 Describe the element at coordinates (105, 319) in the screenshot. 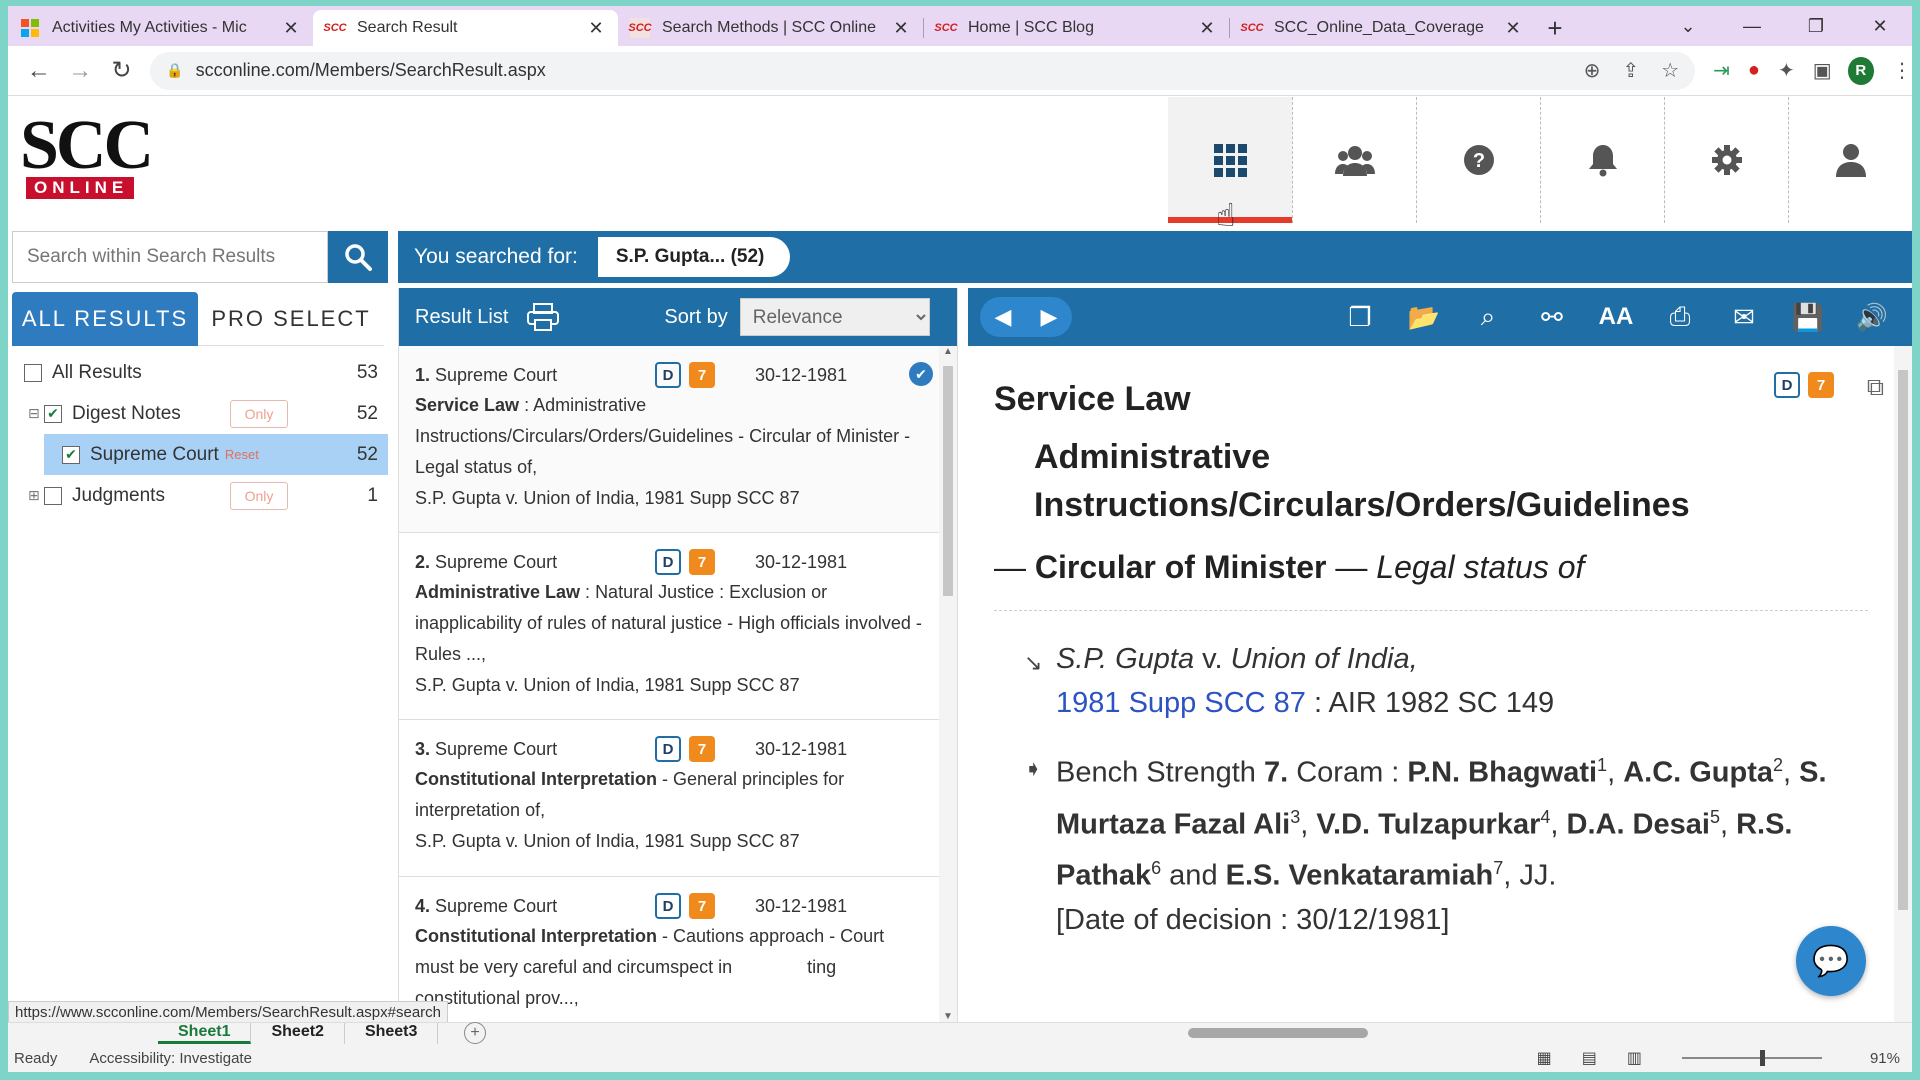

I see `tab-all-results: ALL RESULTS` at that location.